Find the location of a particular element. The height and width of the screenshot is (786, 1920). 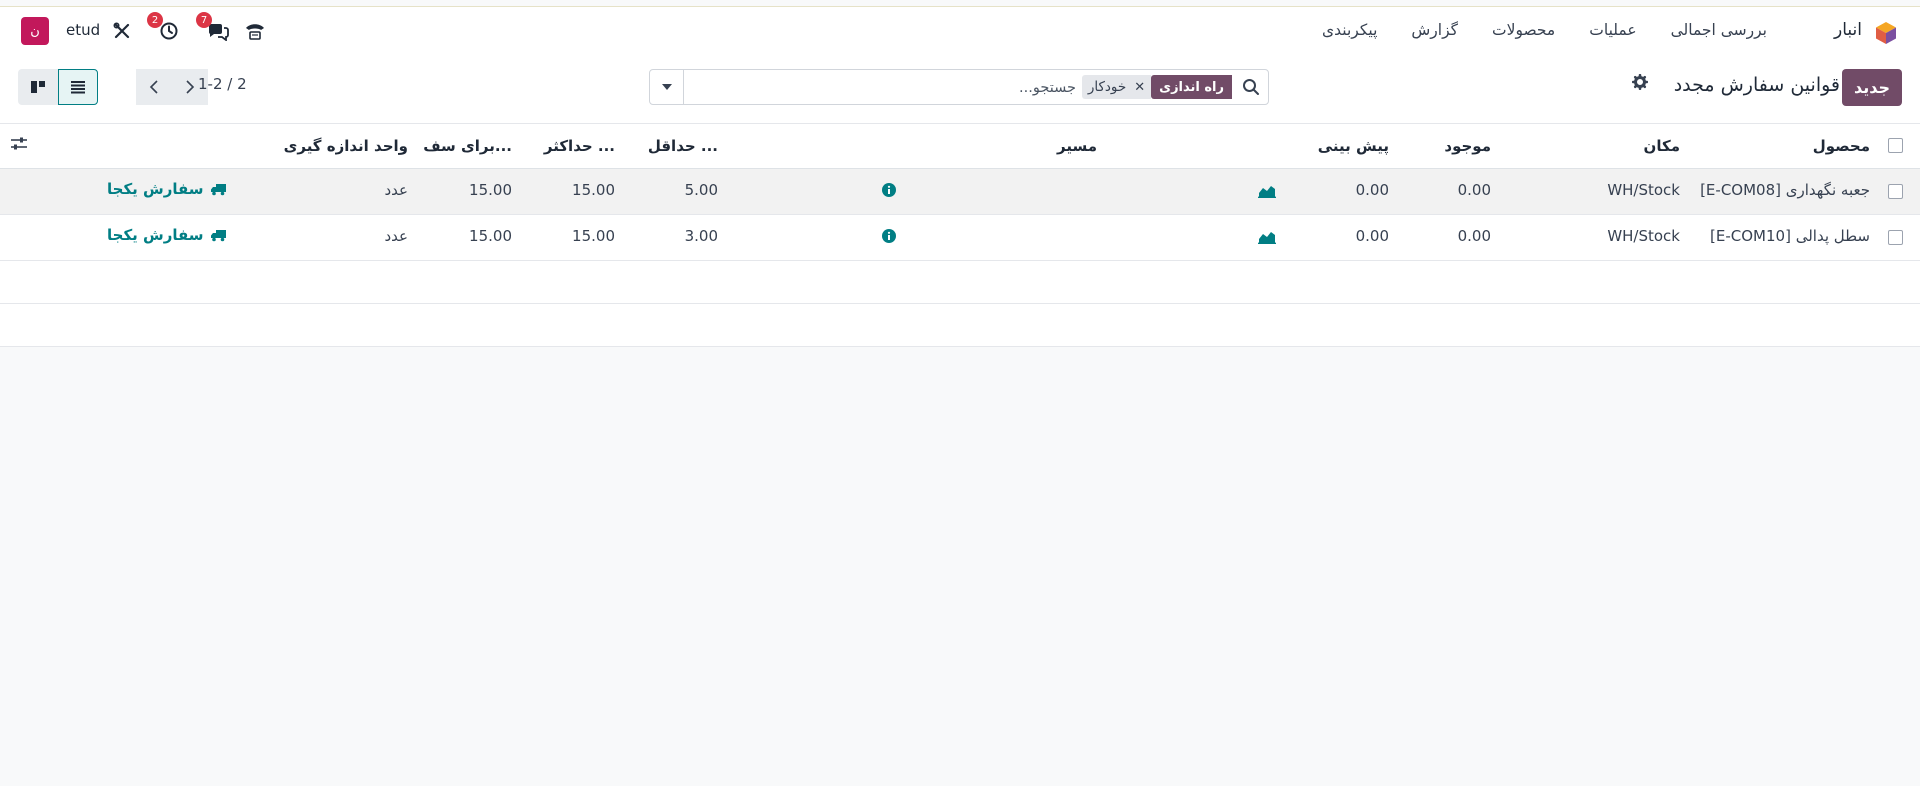

column-product: محصول is located at coordinates (1841, 146).